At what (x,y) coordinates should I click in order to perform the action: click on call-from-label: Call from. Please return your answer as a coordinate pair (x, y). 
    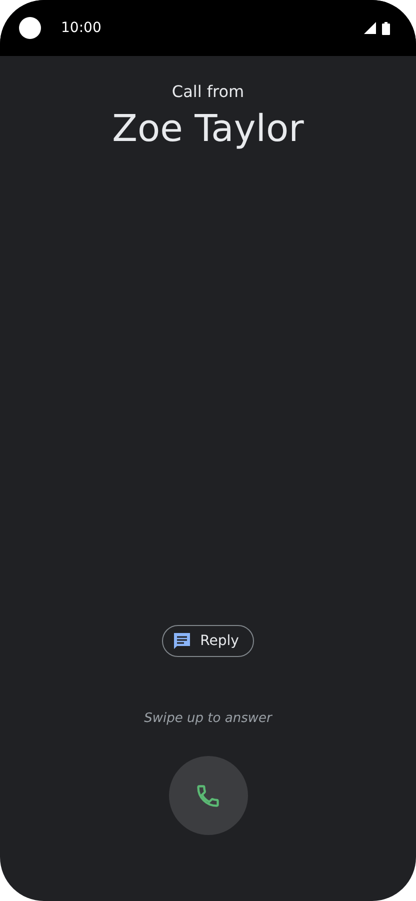
    Looking at the image, I should click on (208, 91).